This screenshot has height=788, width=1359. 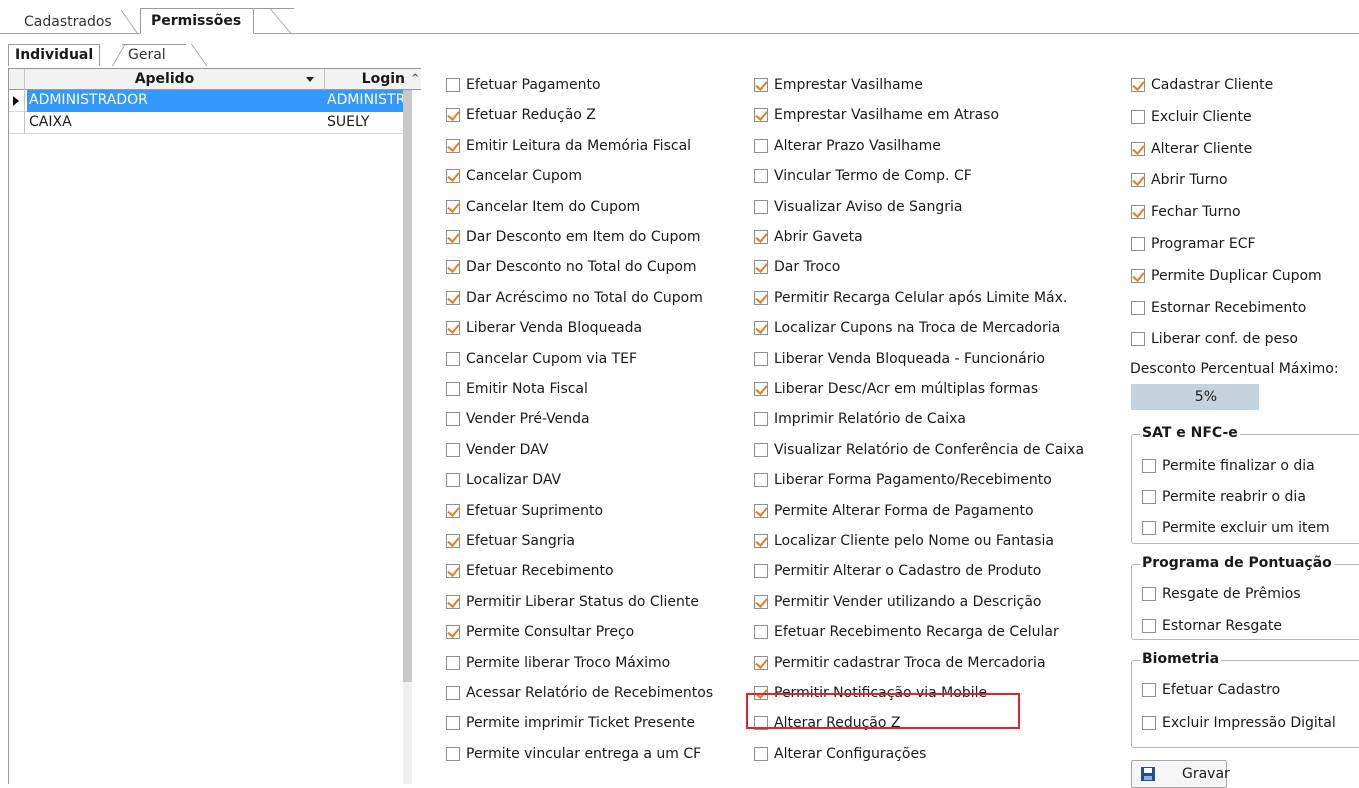 What do you see at coordinates (886, 115) in the screenshot?
I see `checkbox-label: Emprestar Vasilhame em Atraso` at bounding box center [886, 115].